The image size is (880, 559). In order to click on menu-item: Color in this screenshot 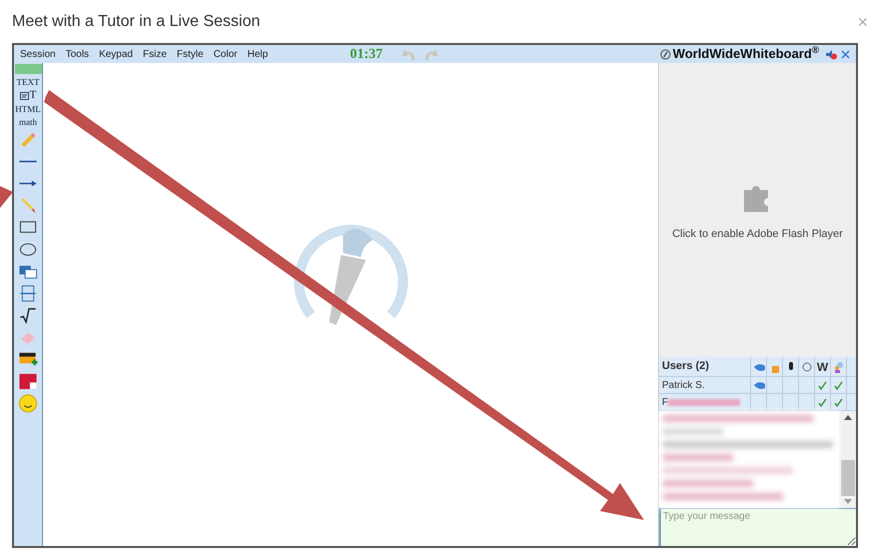, I will do `click(225, 54)`.